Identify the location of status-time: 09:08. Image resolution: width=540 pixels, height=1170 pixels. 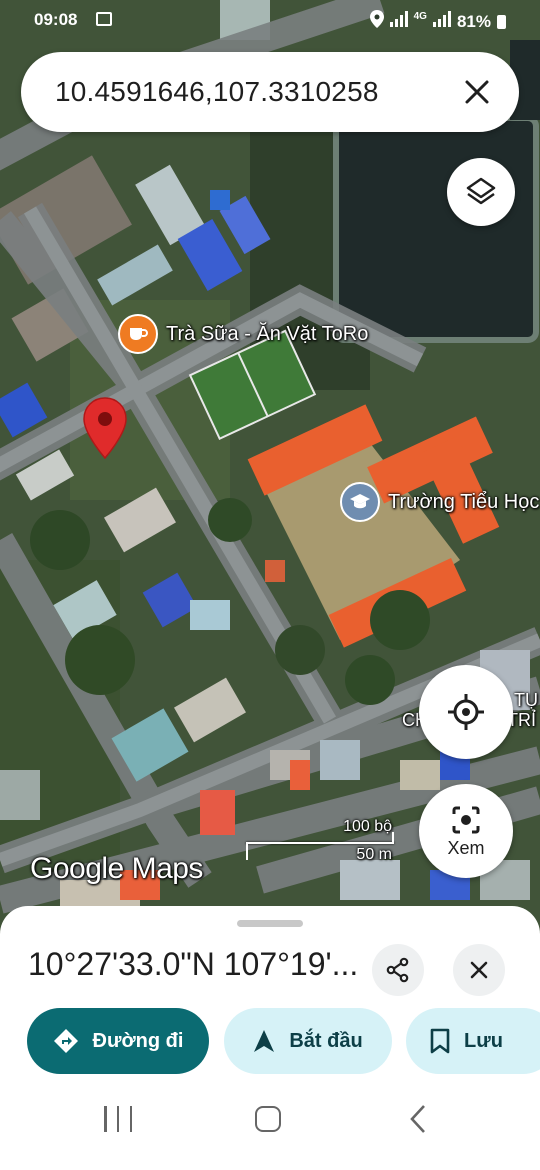
(56, 19).